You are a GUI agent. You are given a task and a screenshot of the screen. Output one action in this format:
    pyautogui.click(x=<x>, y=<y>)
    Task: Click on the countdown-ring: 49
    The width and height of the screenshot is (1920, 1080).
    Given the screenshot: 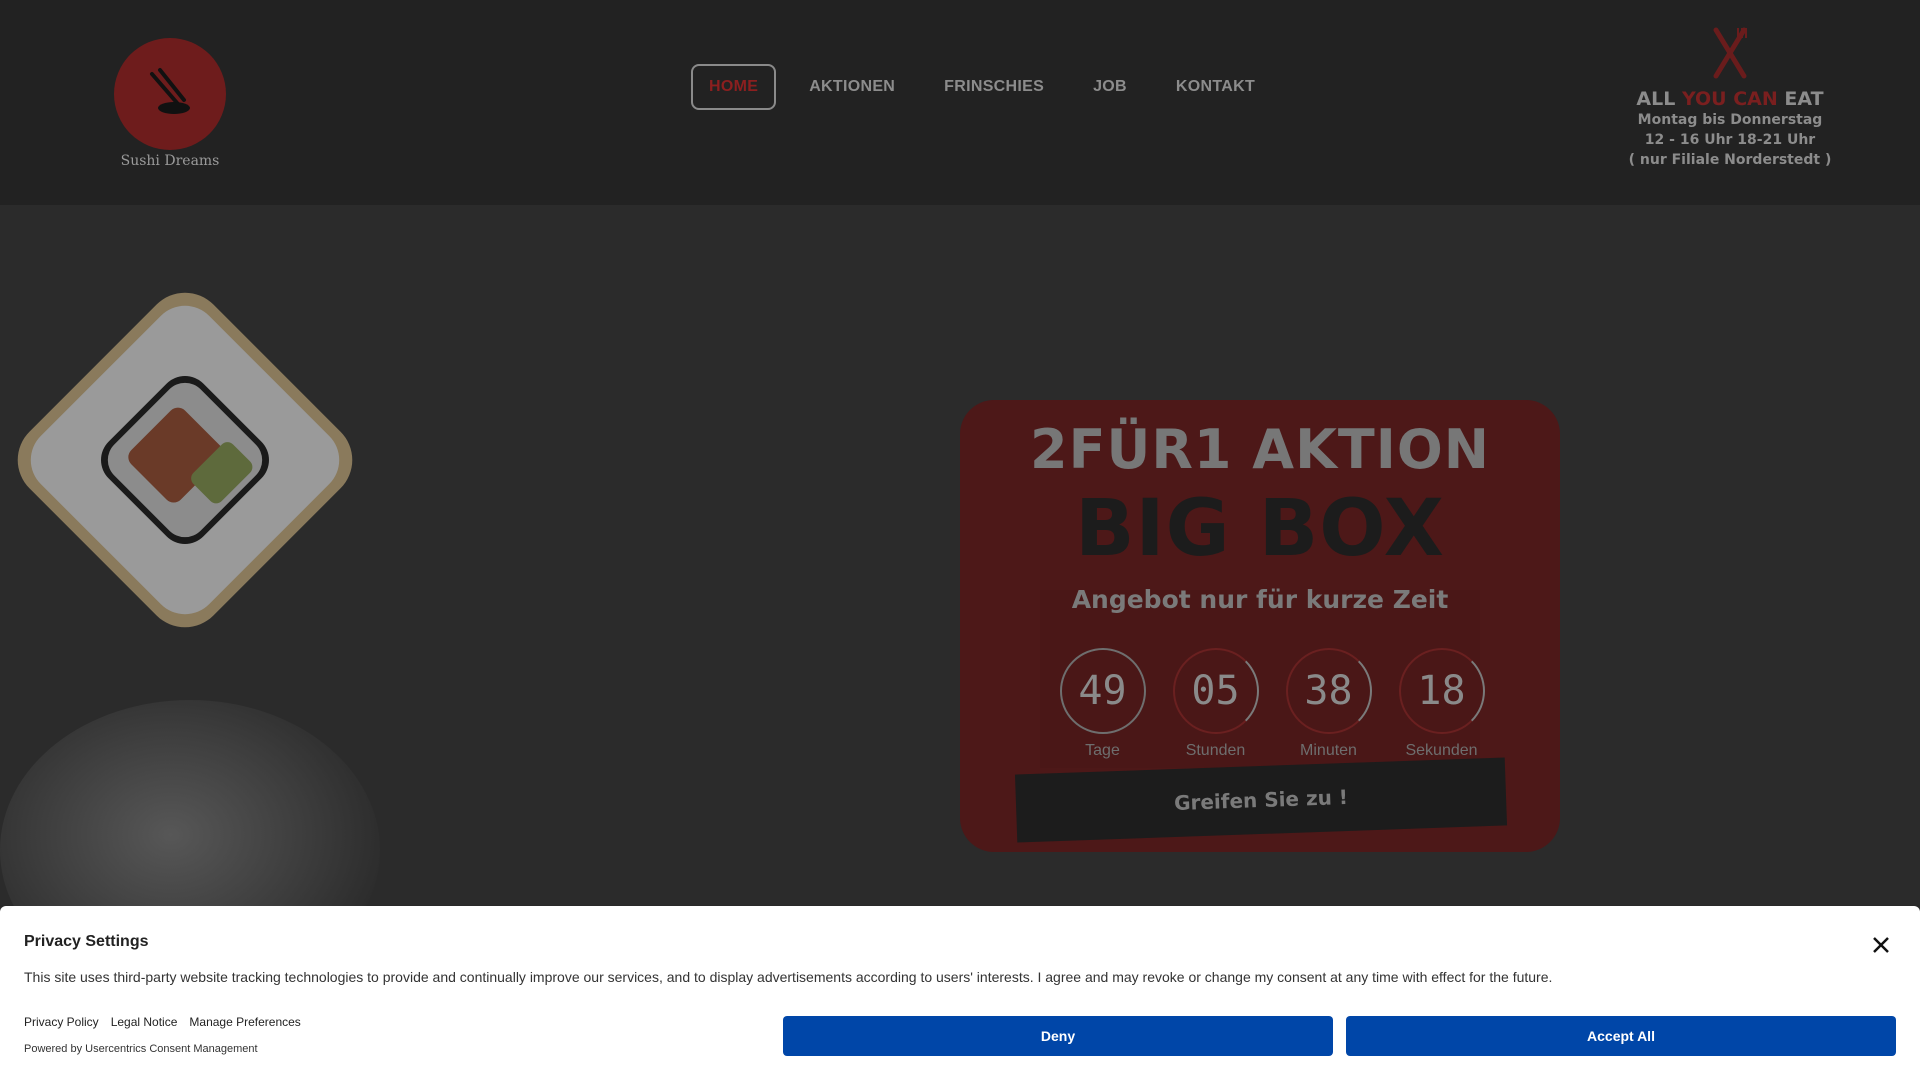 What is the action you would take?
    pyautogui.click(x=1102, y=691)
    